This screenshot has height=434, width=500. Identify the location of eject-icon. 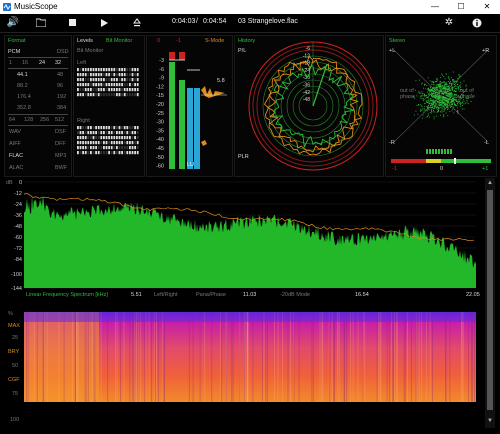
(137, 23).